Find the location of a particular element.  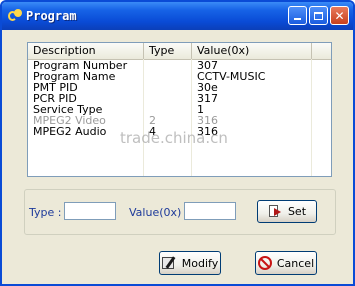

maximize-icon is located at coordinates (318, 15).